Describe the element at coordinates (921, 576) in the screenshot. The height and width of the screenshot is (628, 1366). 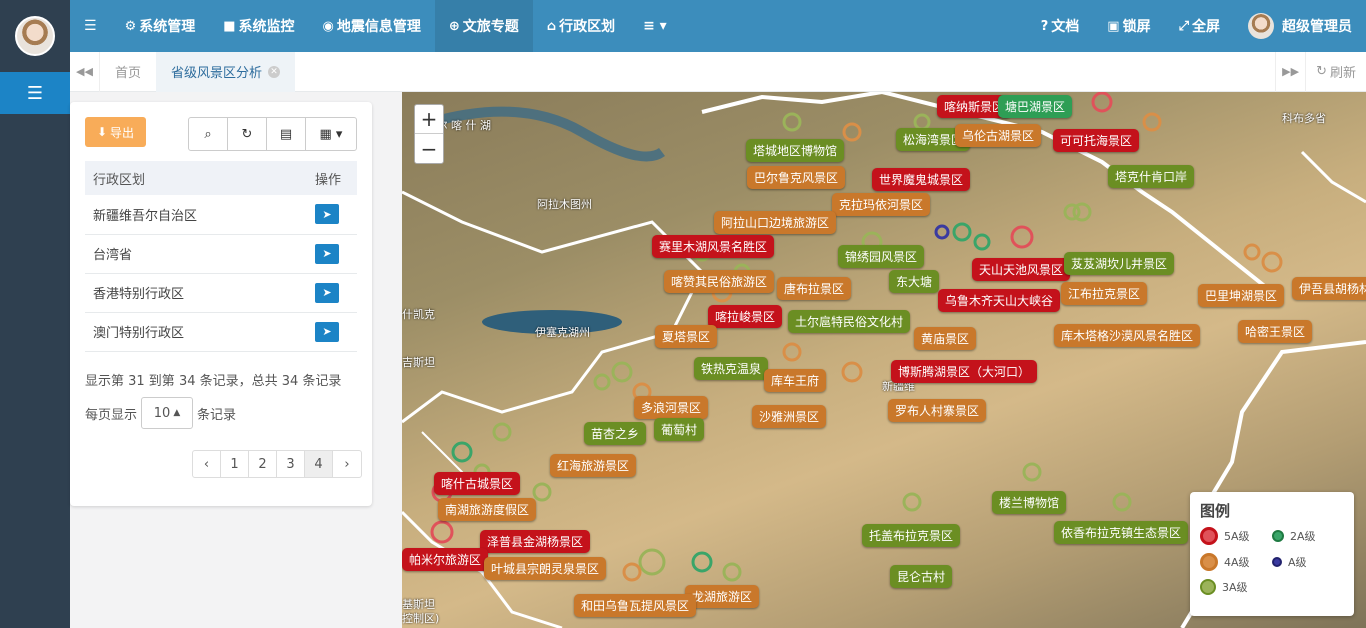
I see `scenic-label: 昆仑古村` at that location.